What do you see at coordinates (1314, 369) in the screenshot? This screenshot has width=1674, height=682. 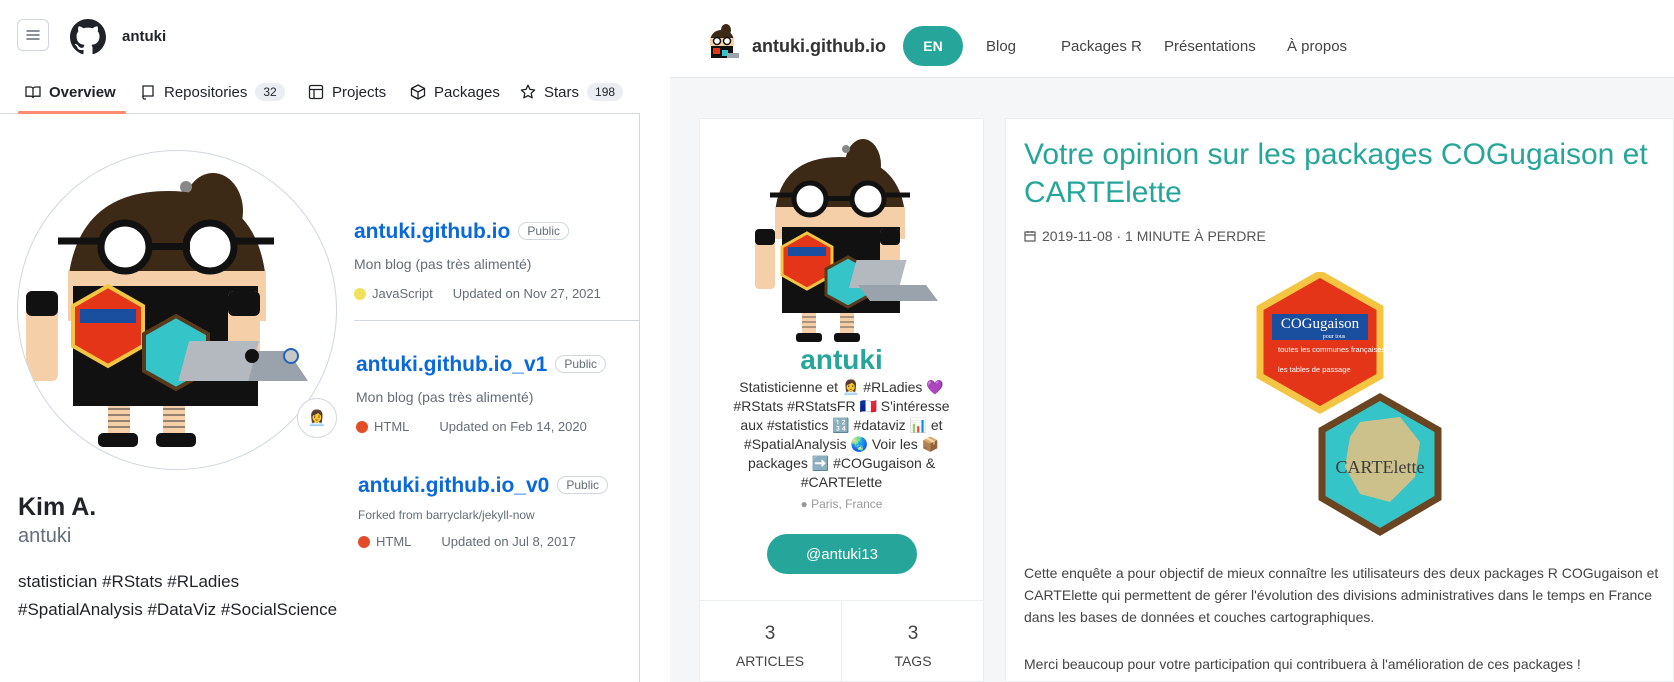 I see `hex1-bullet: les tables de passage` at bounding box center [1314, 369].